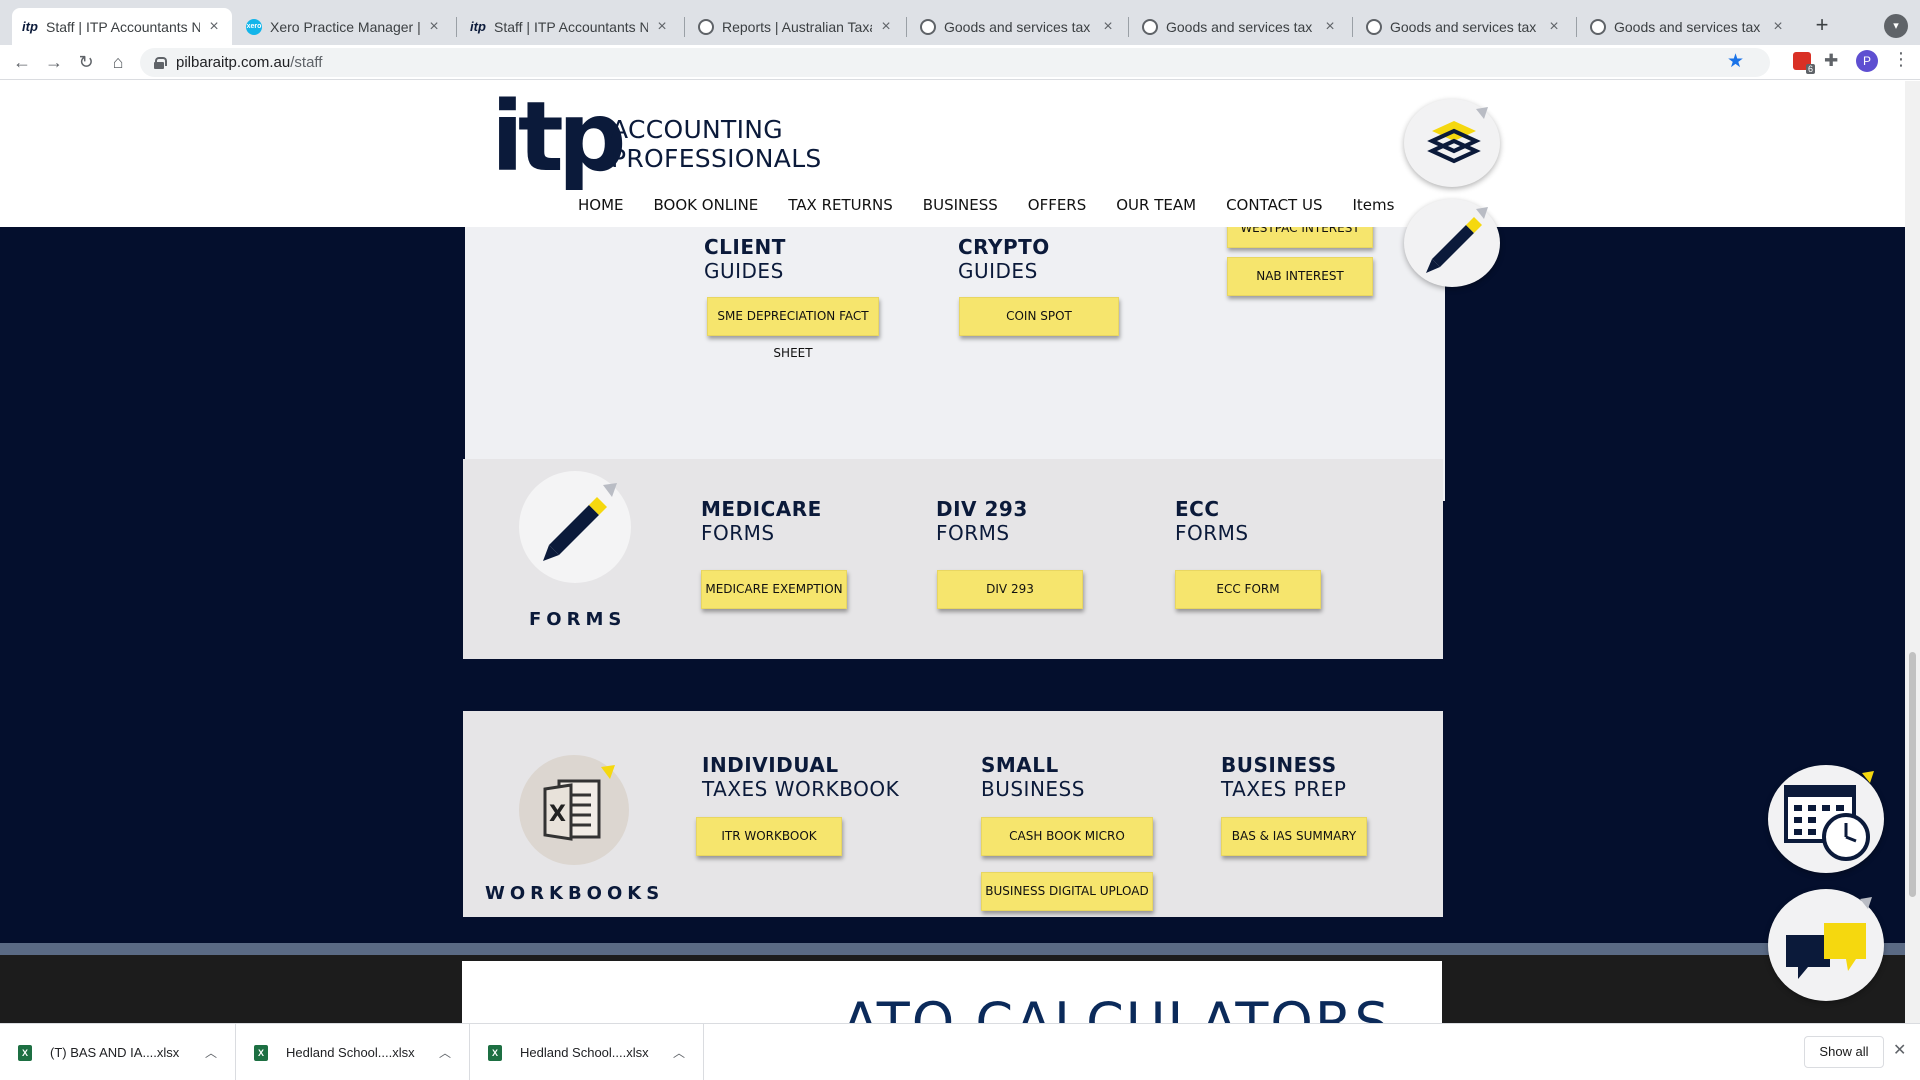  I want to click on show-all-downloads-button: Show all, so click(1844, 1052).